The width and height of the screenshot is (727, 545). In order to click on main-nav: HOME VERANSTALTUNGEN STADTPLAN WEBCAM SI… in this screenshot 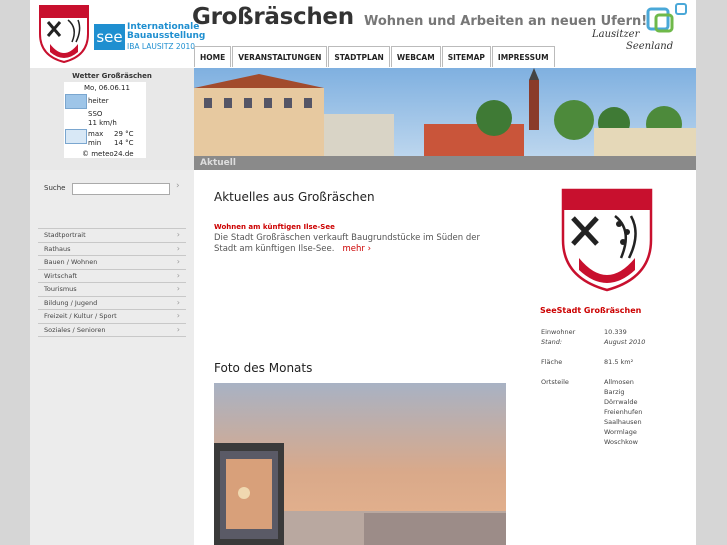, I will do `click(375, 57)`.